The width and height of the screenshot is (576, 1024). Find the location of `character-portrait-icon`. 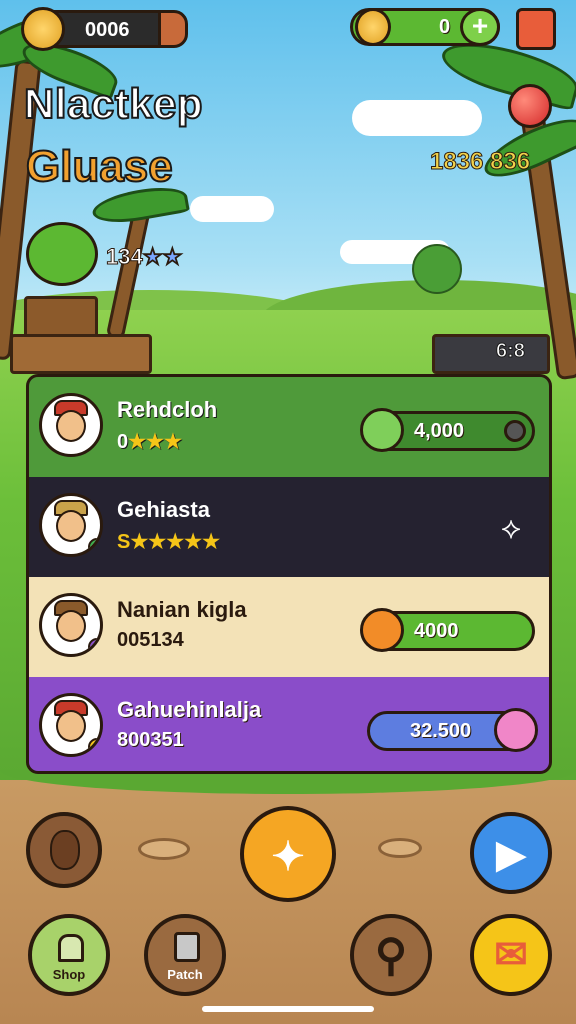

character-portrait-icon is located at coordinates (65, 850).